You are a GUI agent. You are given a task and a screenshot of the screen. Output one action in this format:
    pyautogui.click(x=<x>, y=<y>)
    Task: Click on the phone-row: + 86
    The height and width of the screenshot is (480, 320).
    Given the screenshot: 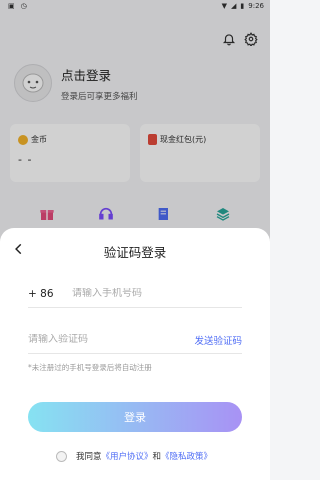 What is the action you would take?
    pyautogui.click(x=135, y=294)
    